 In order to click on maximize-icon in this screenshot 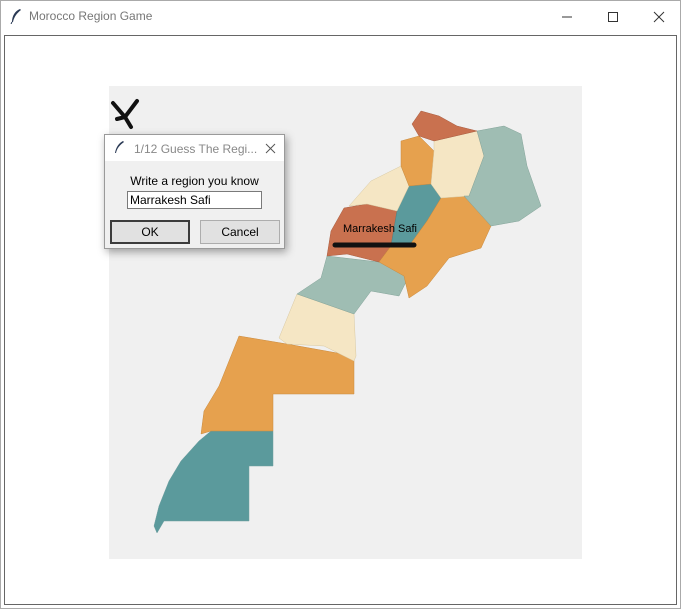, I will do `click(613, 16)`.